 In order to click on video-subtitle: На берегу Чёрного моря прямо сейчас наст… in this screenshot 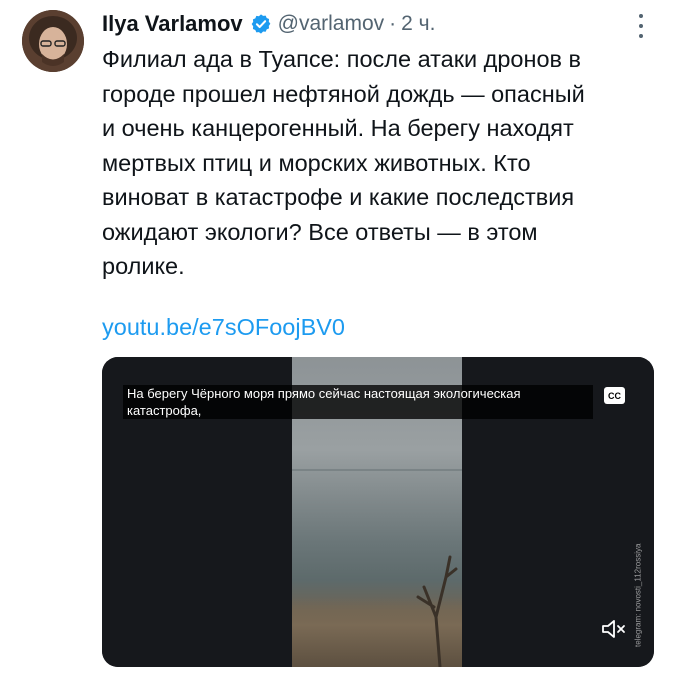, I will do `click(358, 402)`.